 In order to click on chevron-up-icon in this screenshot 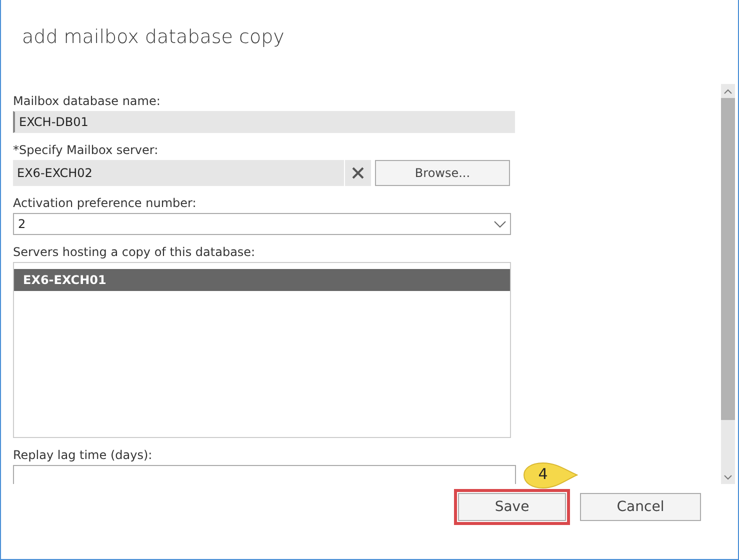, I will do `click(728, 91)`.